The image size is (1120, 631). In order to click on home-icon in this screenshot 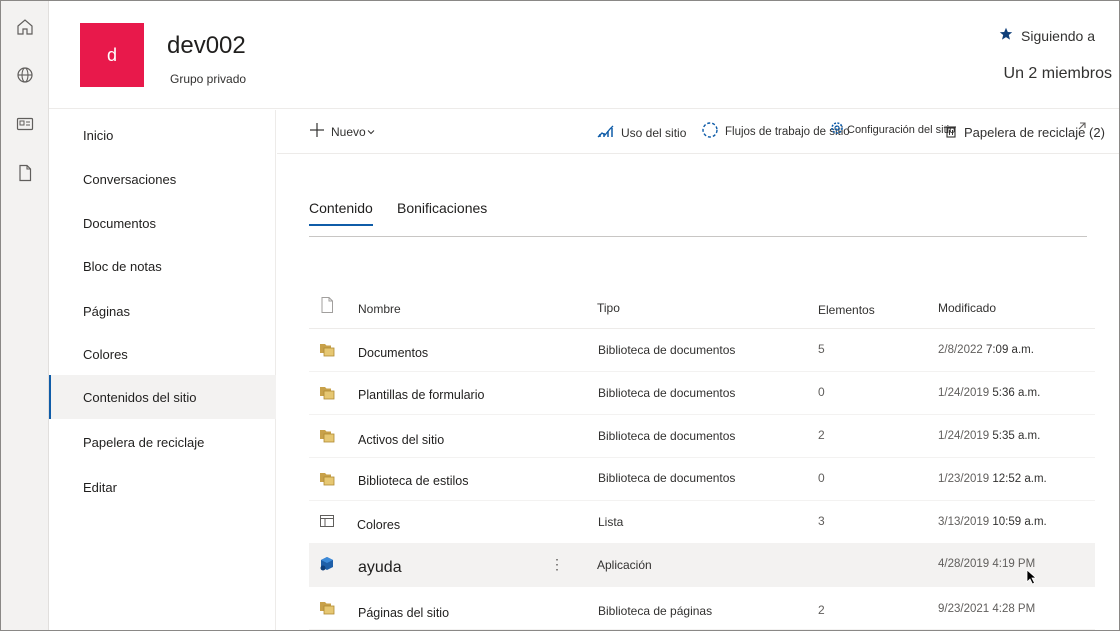, I will do `click(25, 27)`.